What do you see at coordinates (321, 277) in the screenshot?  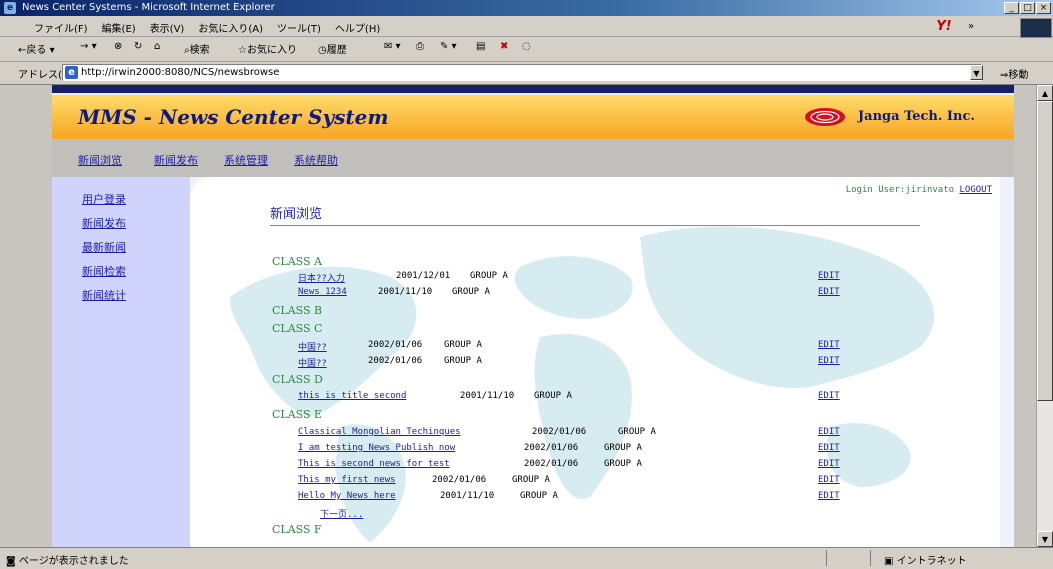 I see `news-title-link: 日本??入力` at bounding box center [321, 277].